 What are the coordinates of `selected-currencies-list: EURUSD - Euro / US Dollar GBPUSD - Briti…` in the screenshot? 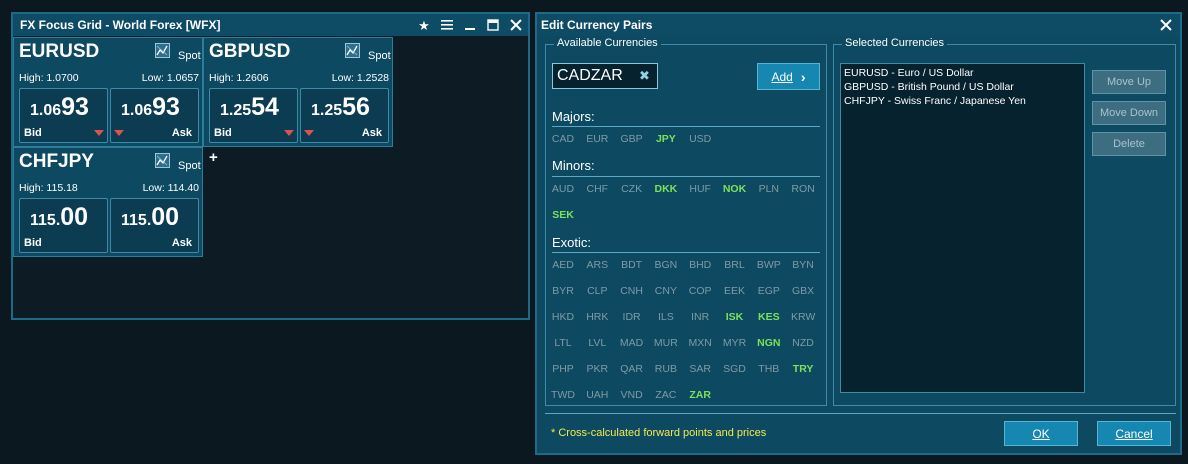 It's located at (962, 228).